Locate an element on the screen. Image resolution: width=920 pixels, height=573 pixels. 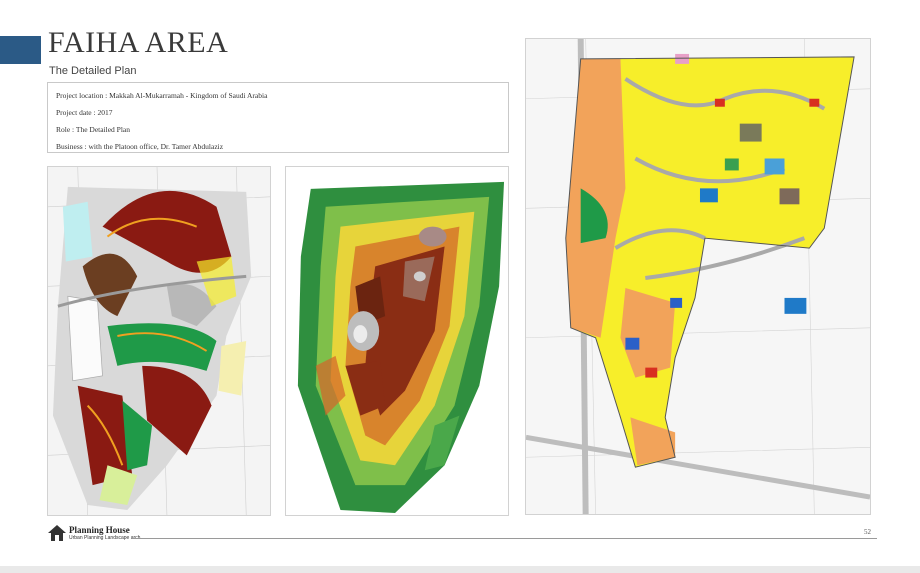
footer-divider is located at coordinates (504, 538).